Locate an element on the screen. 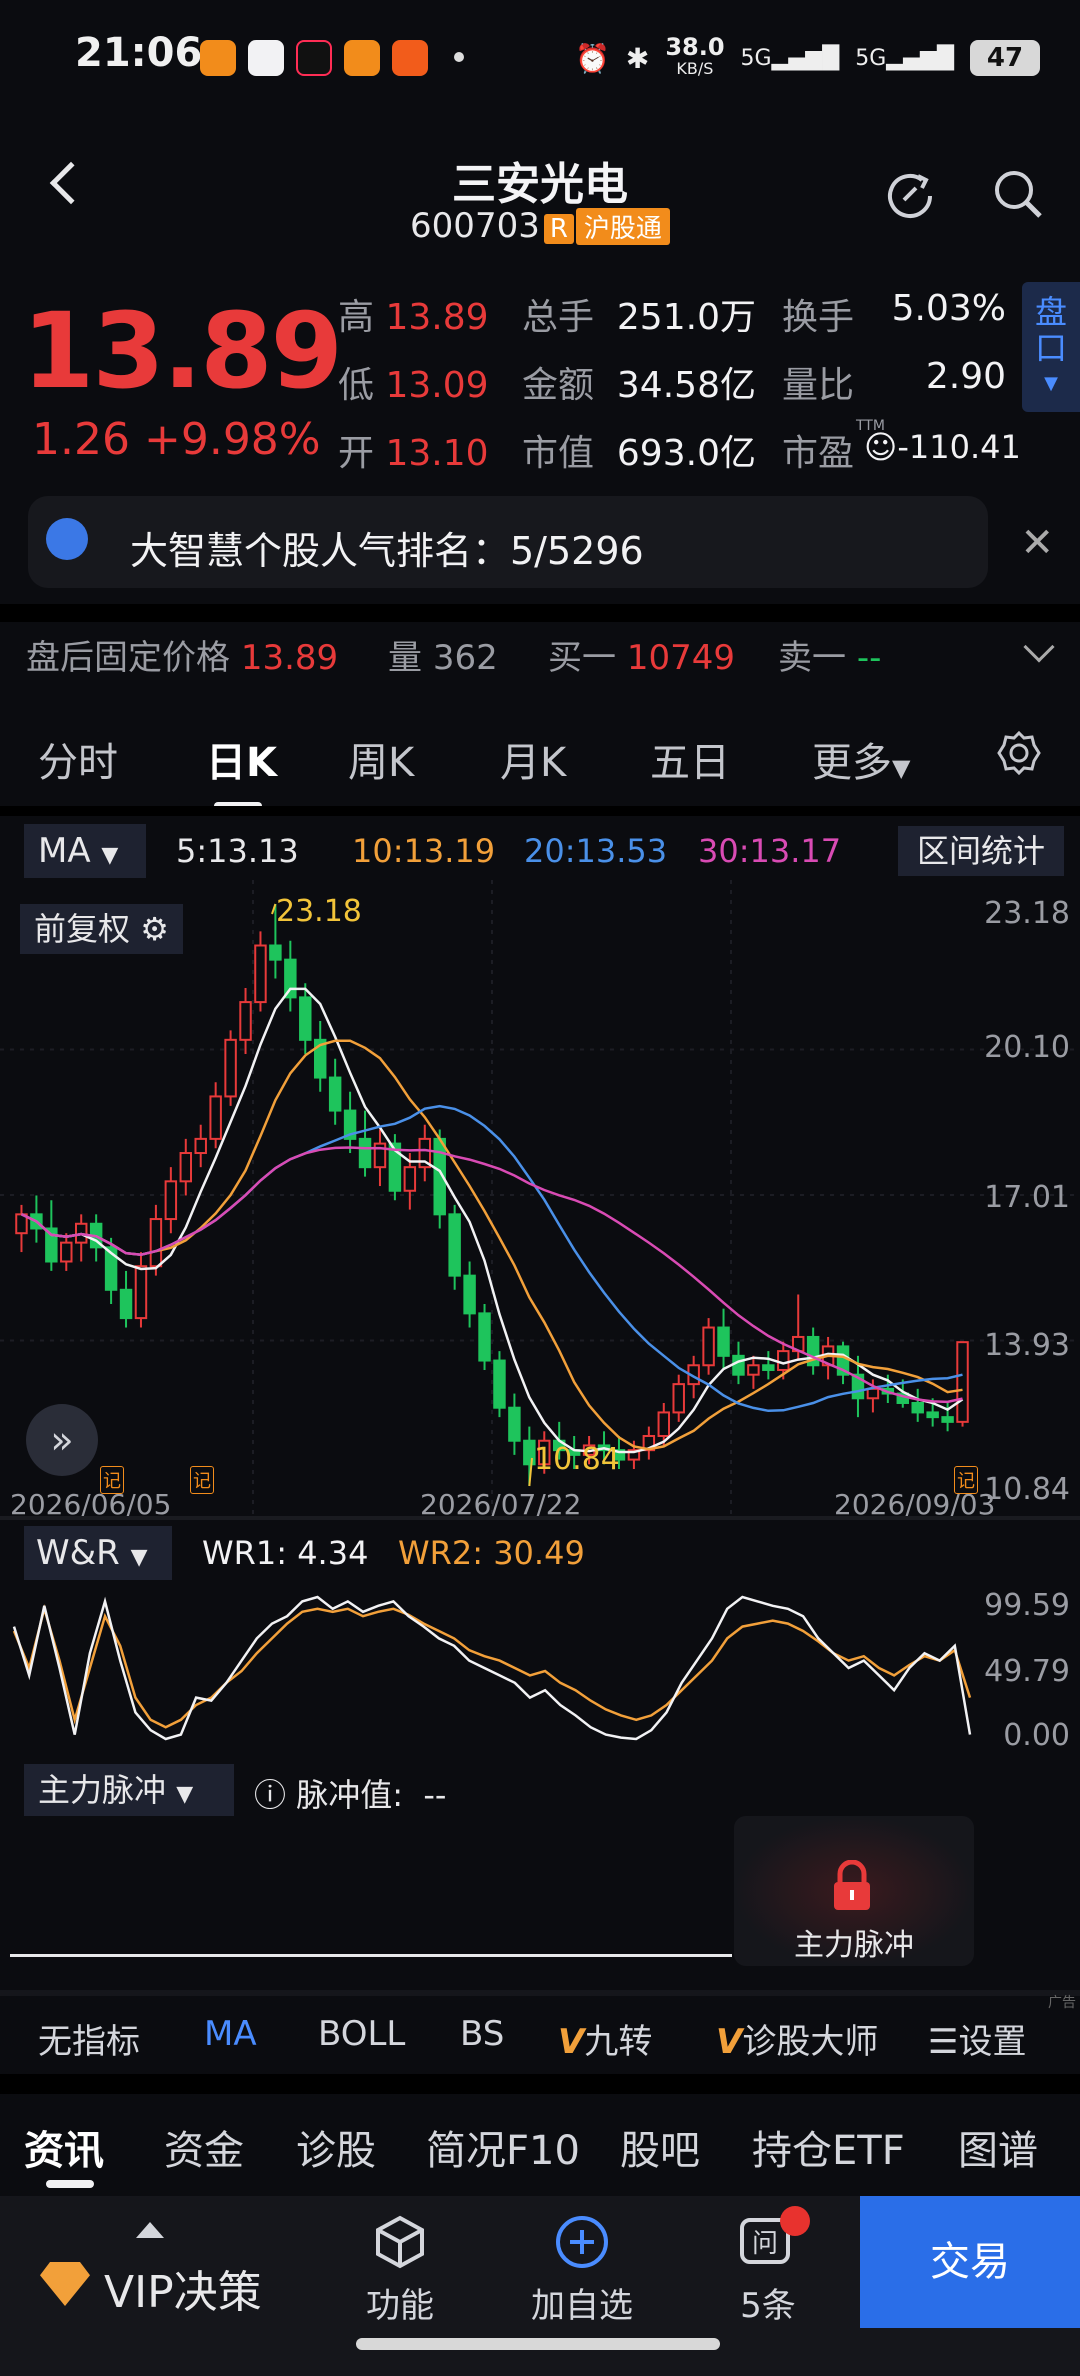 This screenshot has height=2376, width=1080. lock-icon is located at coordinates (852, 1885).